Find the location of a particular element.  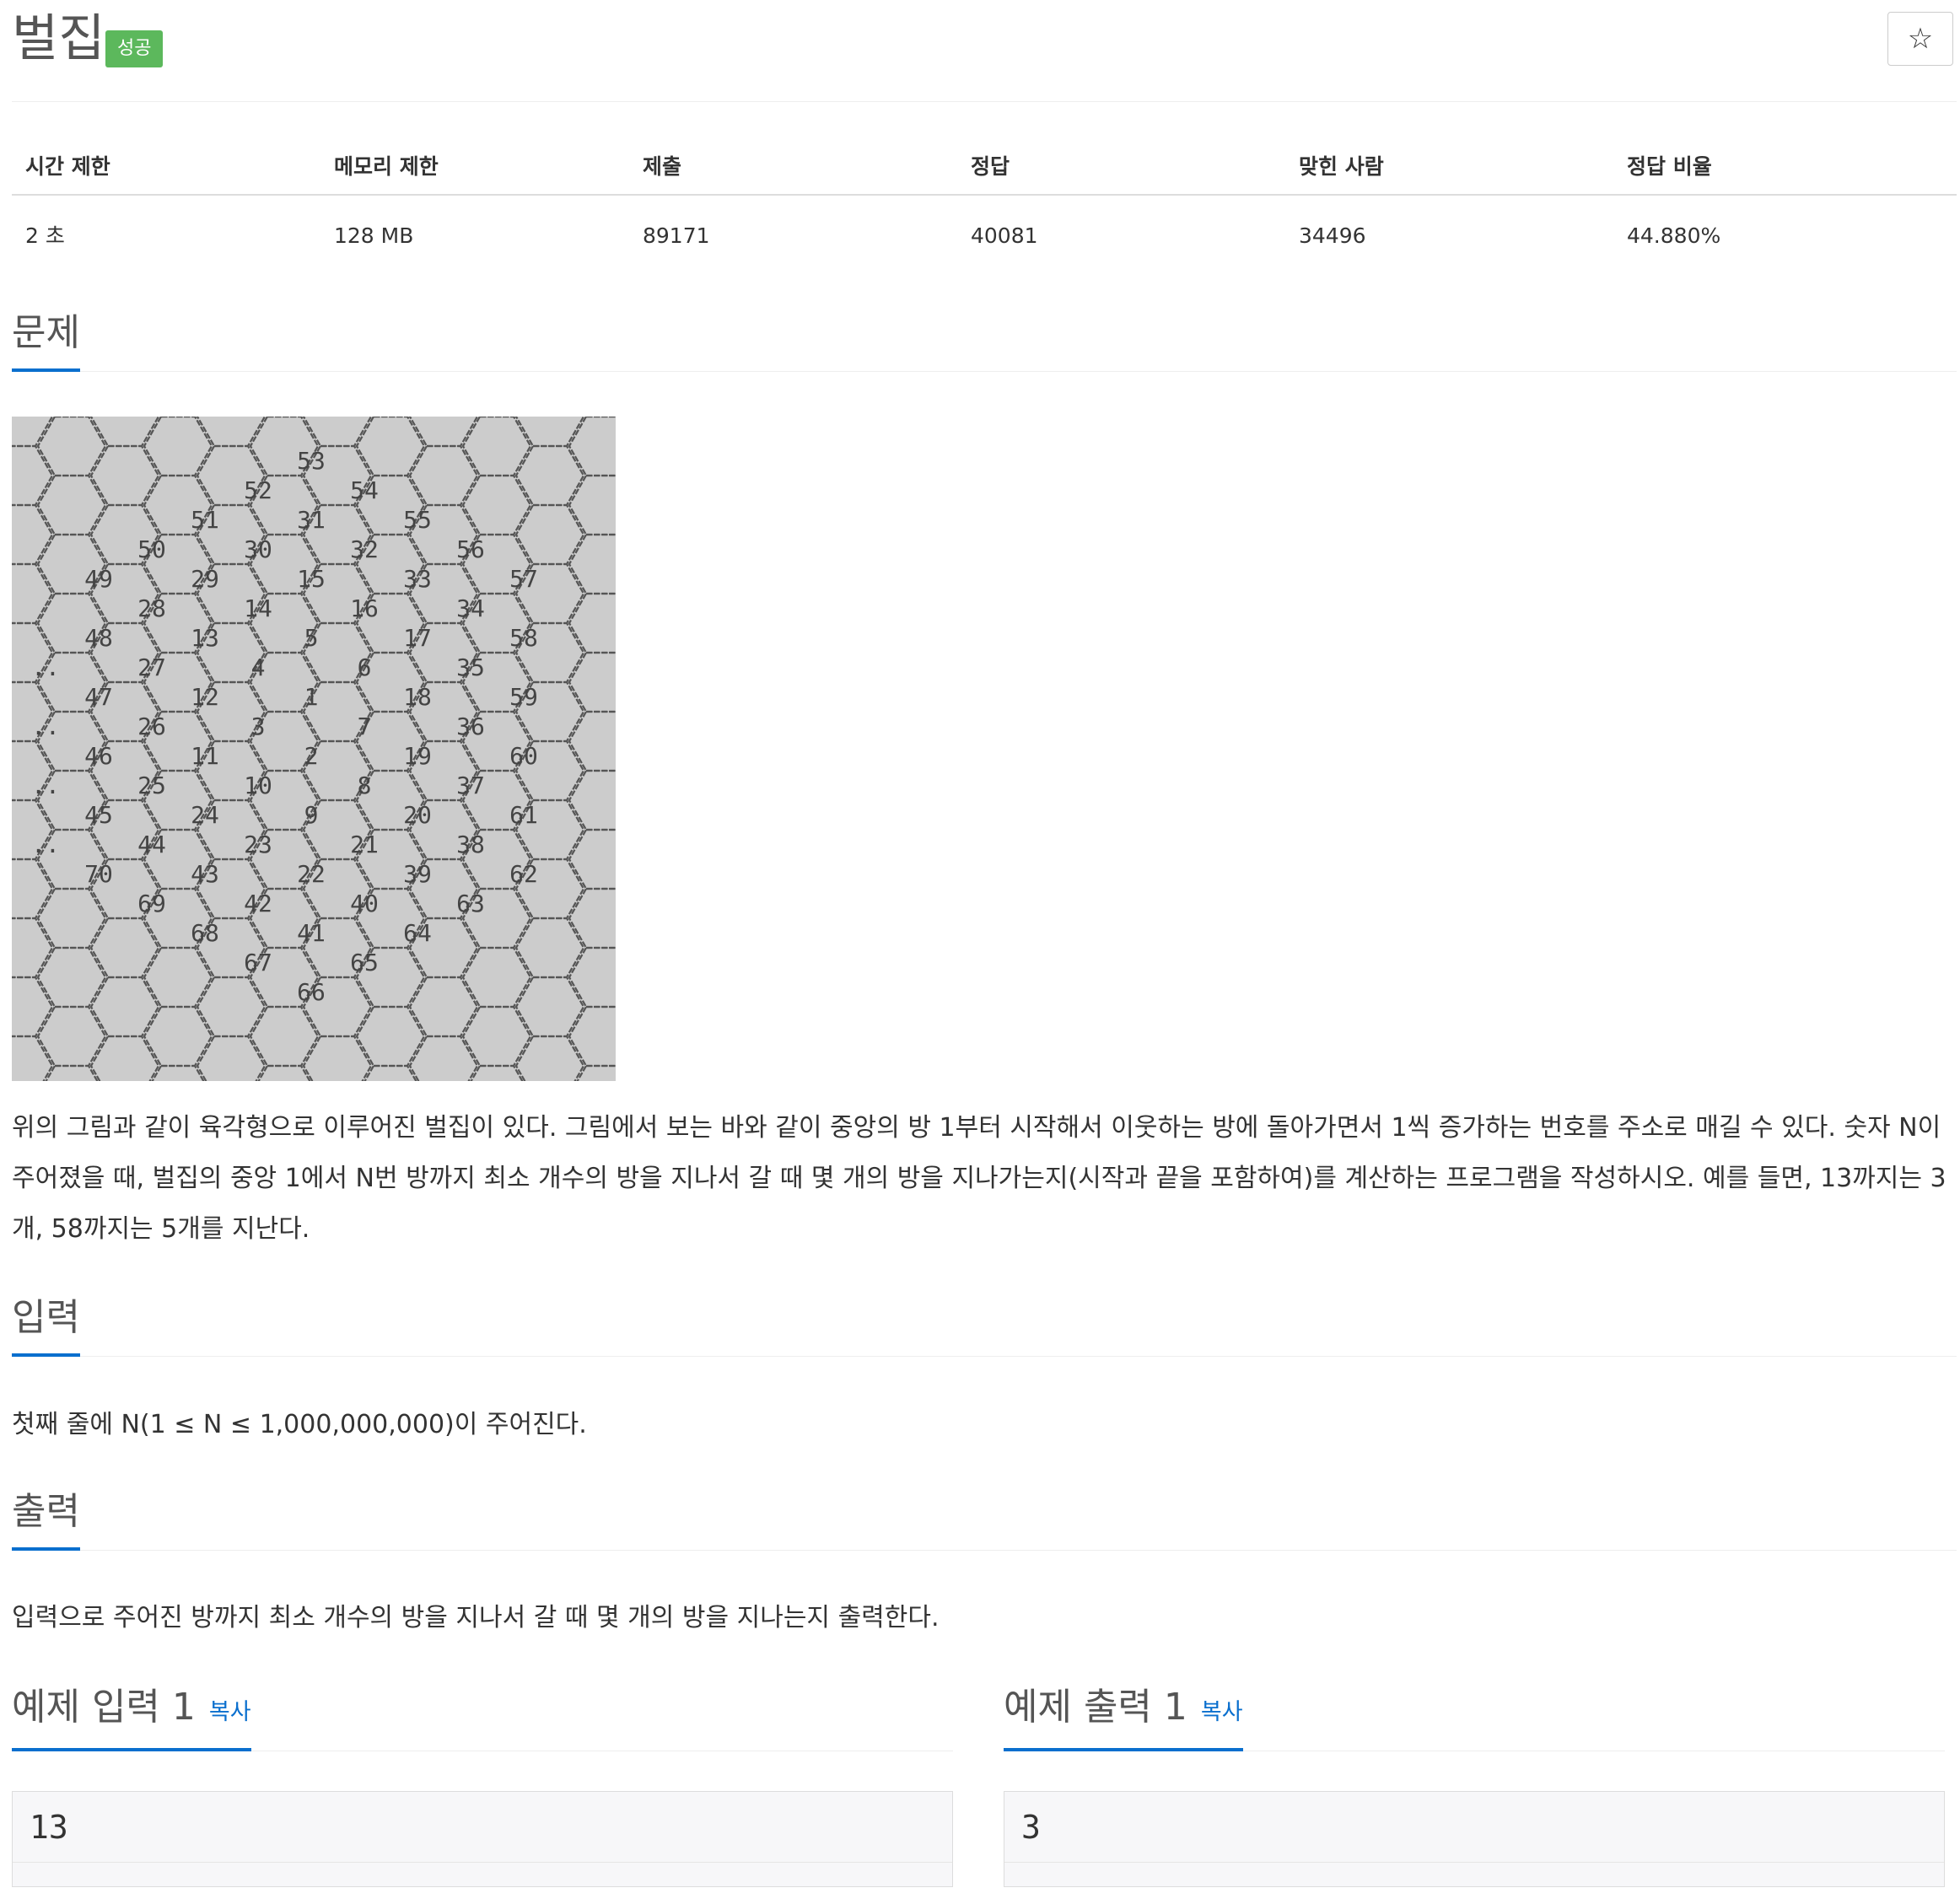

honeycomb-label: 9 is located at coordinates (312, 815).